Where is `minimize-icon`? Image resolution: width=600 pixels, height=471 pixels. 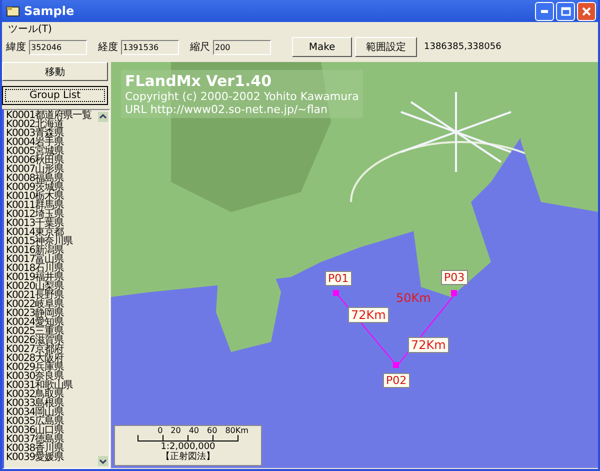
minimize-icon is located at coordinates (544, 11).